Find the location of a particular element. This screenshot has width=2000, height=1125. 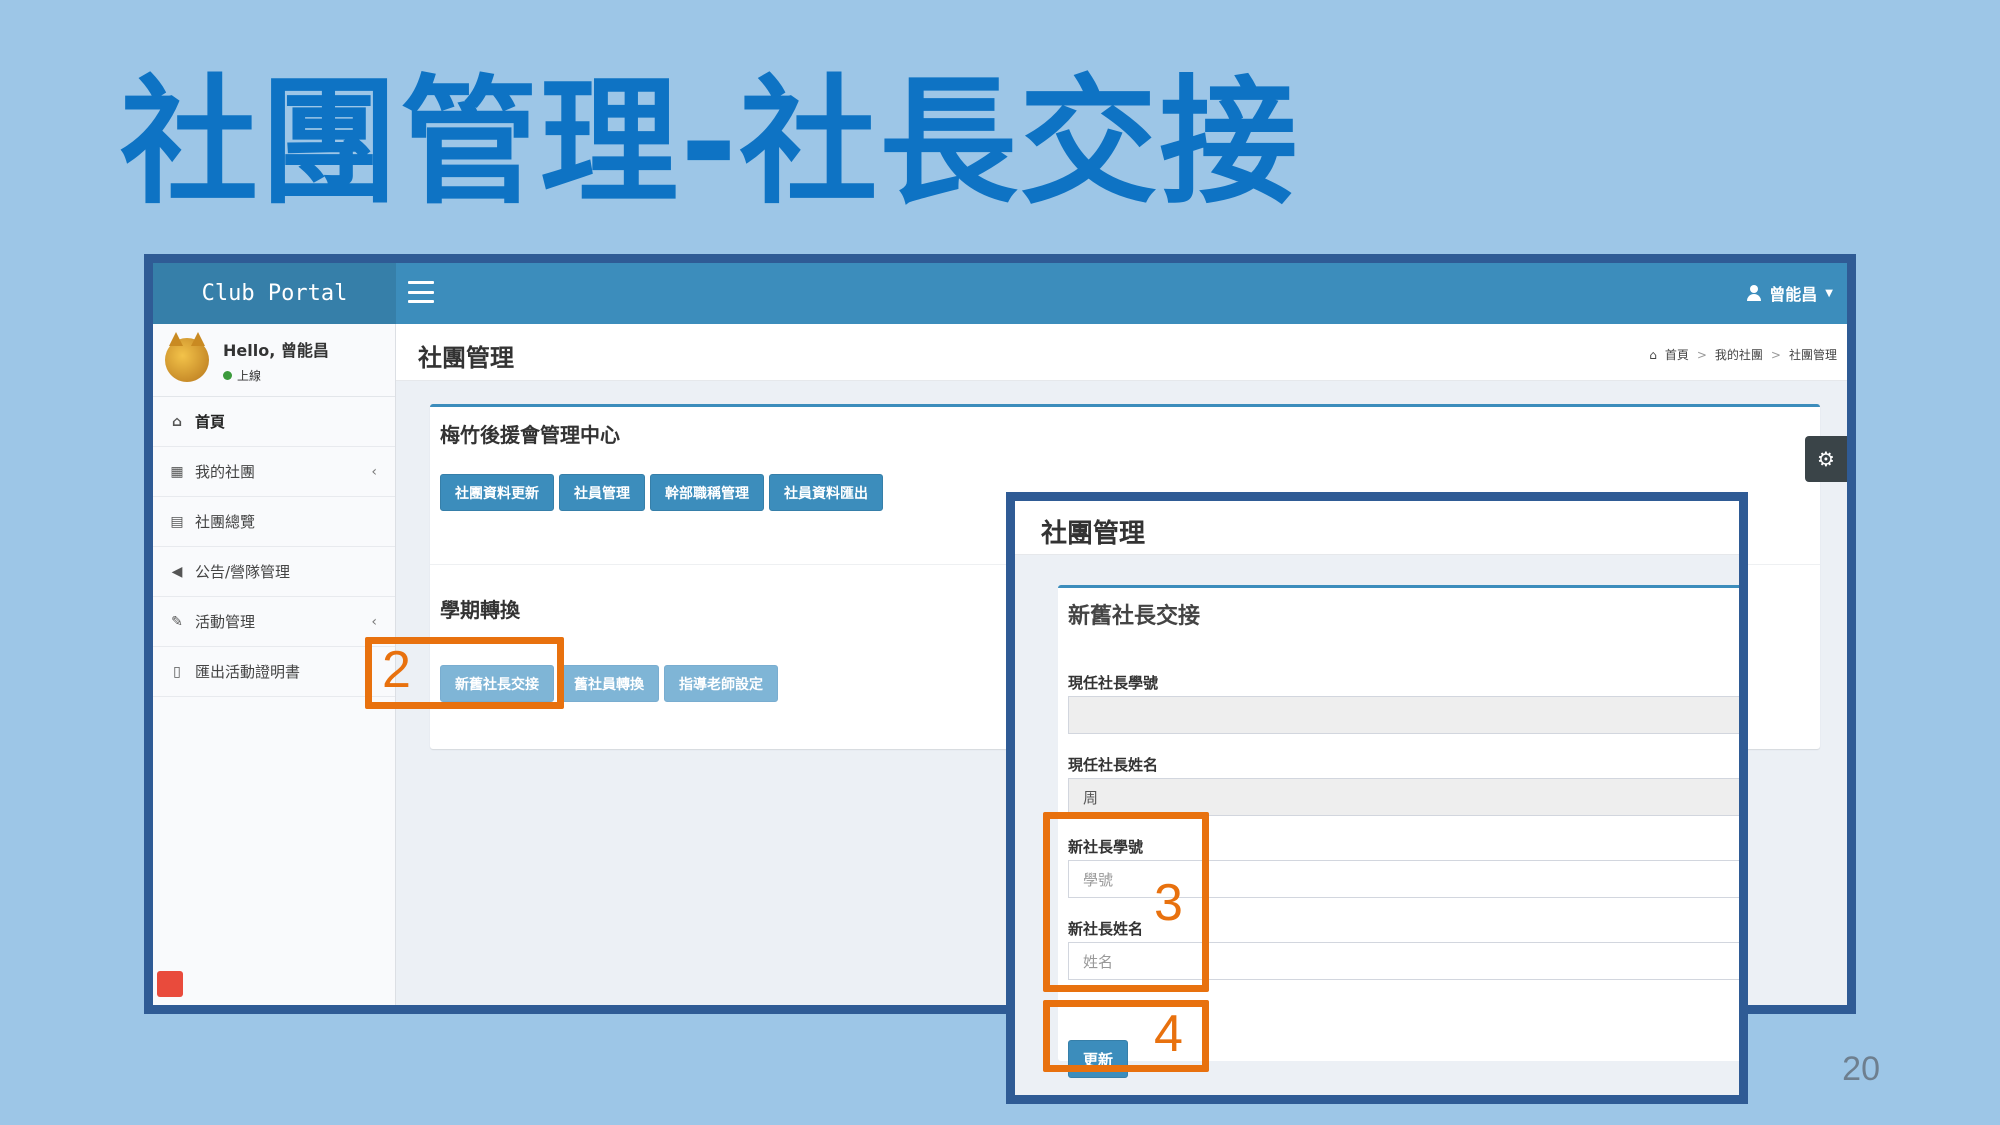

sidebar-item-label: 活動管理 is located at coordinates (225, 622).